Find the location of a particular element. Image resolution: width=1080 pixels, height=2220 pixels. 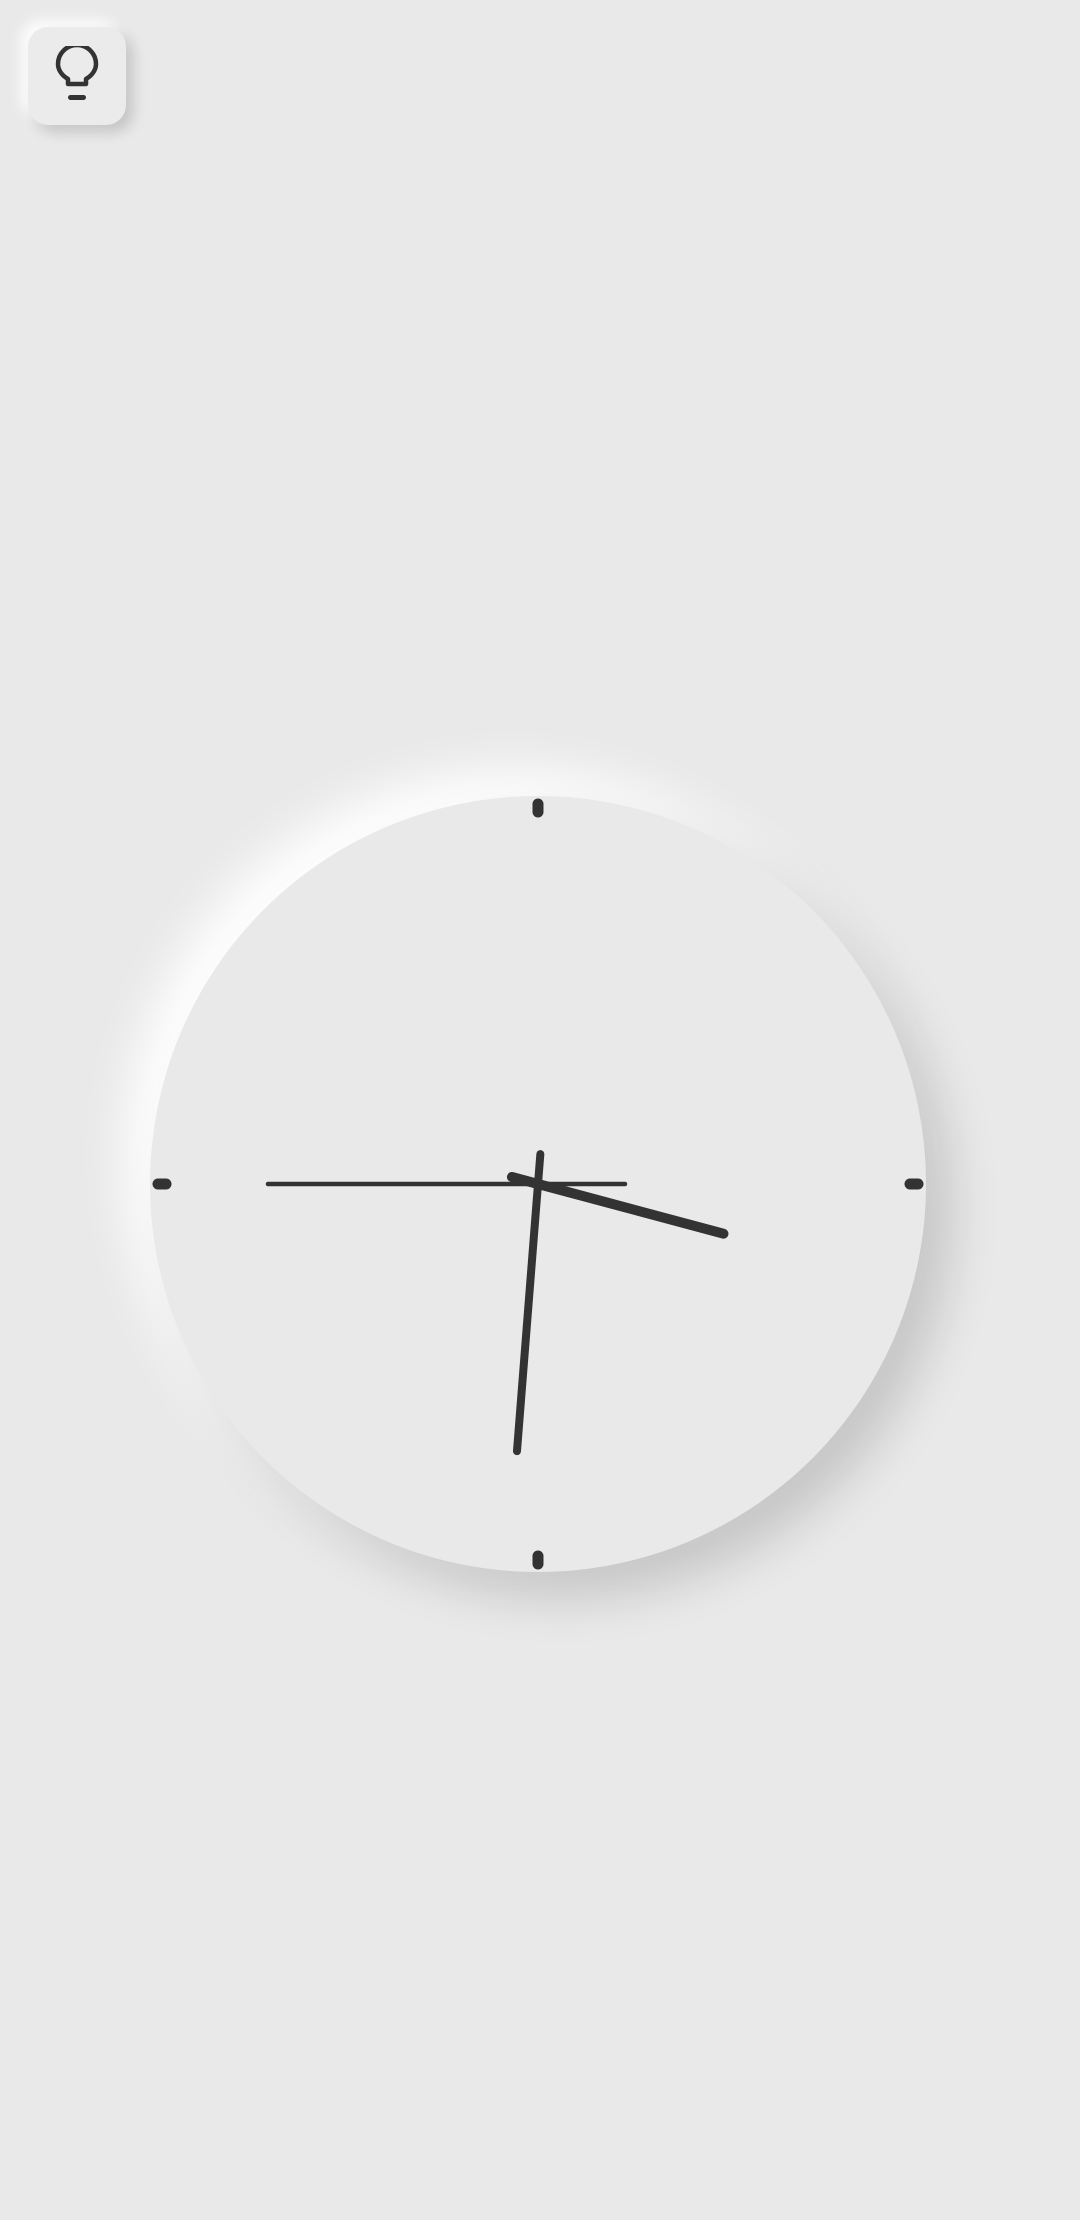

theme-toggle-button is located at coordinates (77, 76).